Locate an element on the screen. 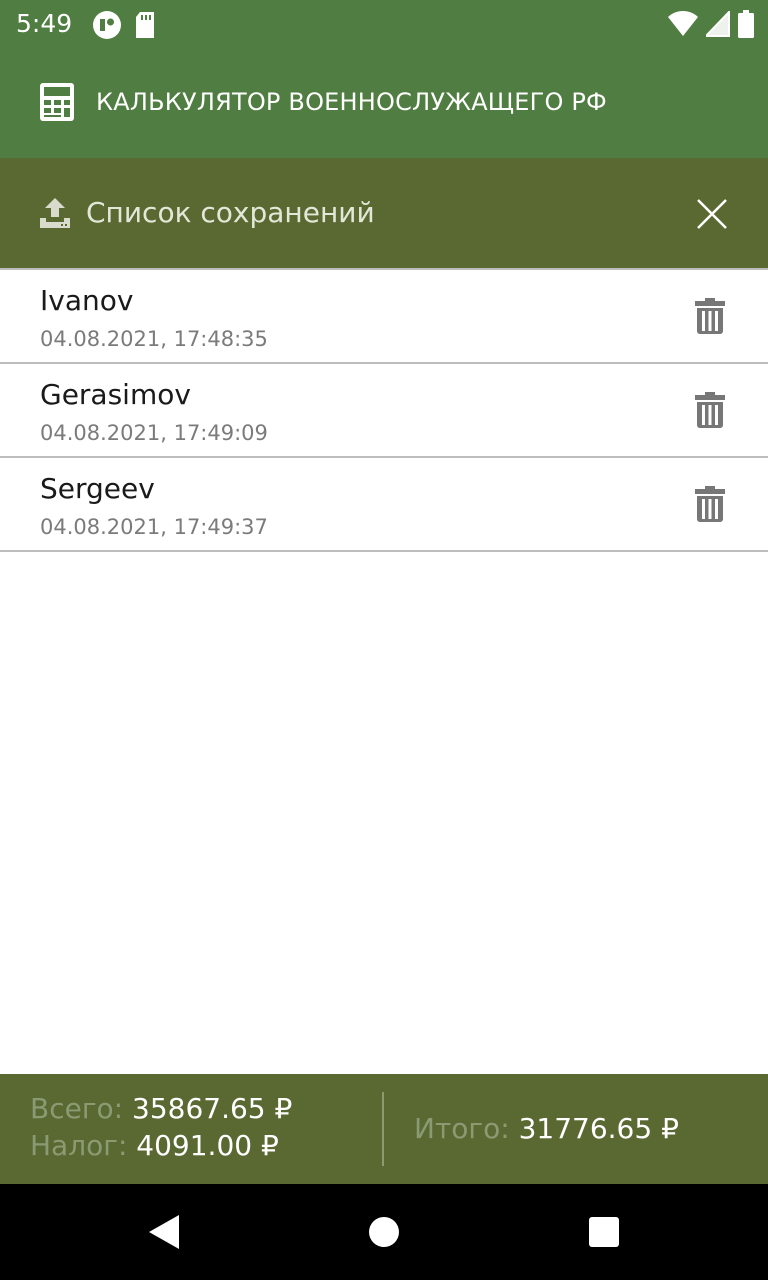 This screenshot has width=768, height=1280. upload-icon is located at coordinates (55, 213).